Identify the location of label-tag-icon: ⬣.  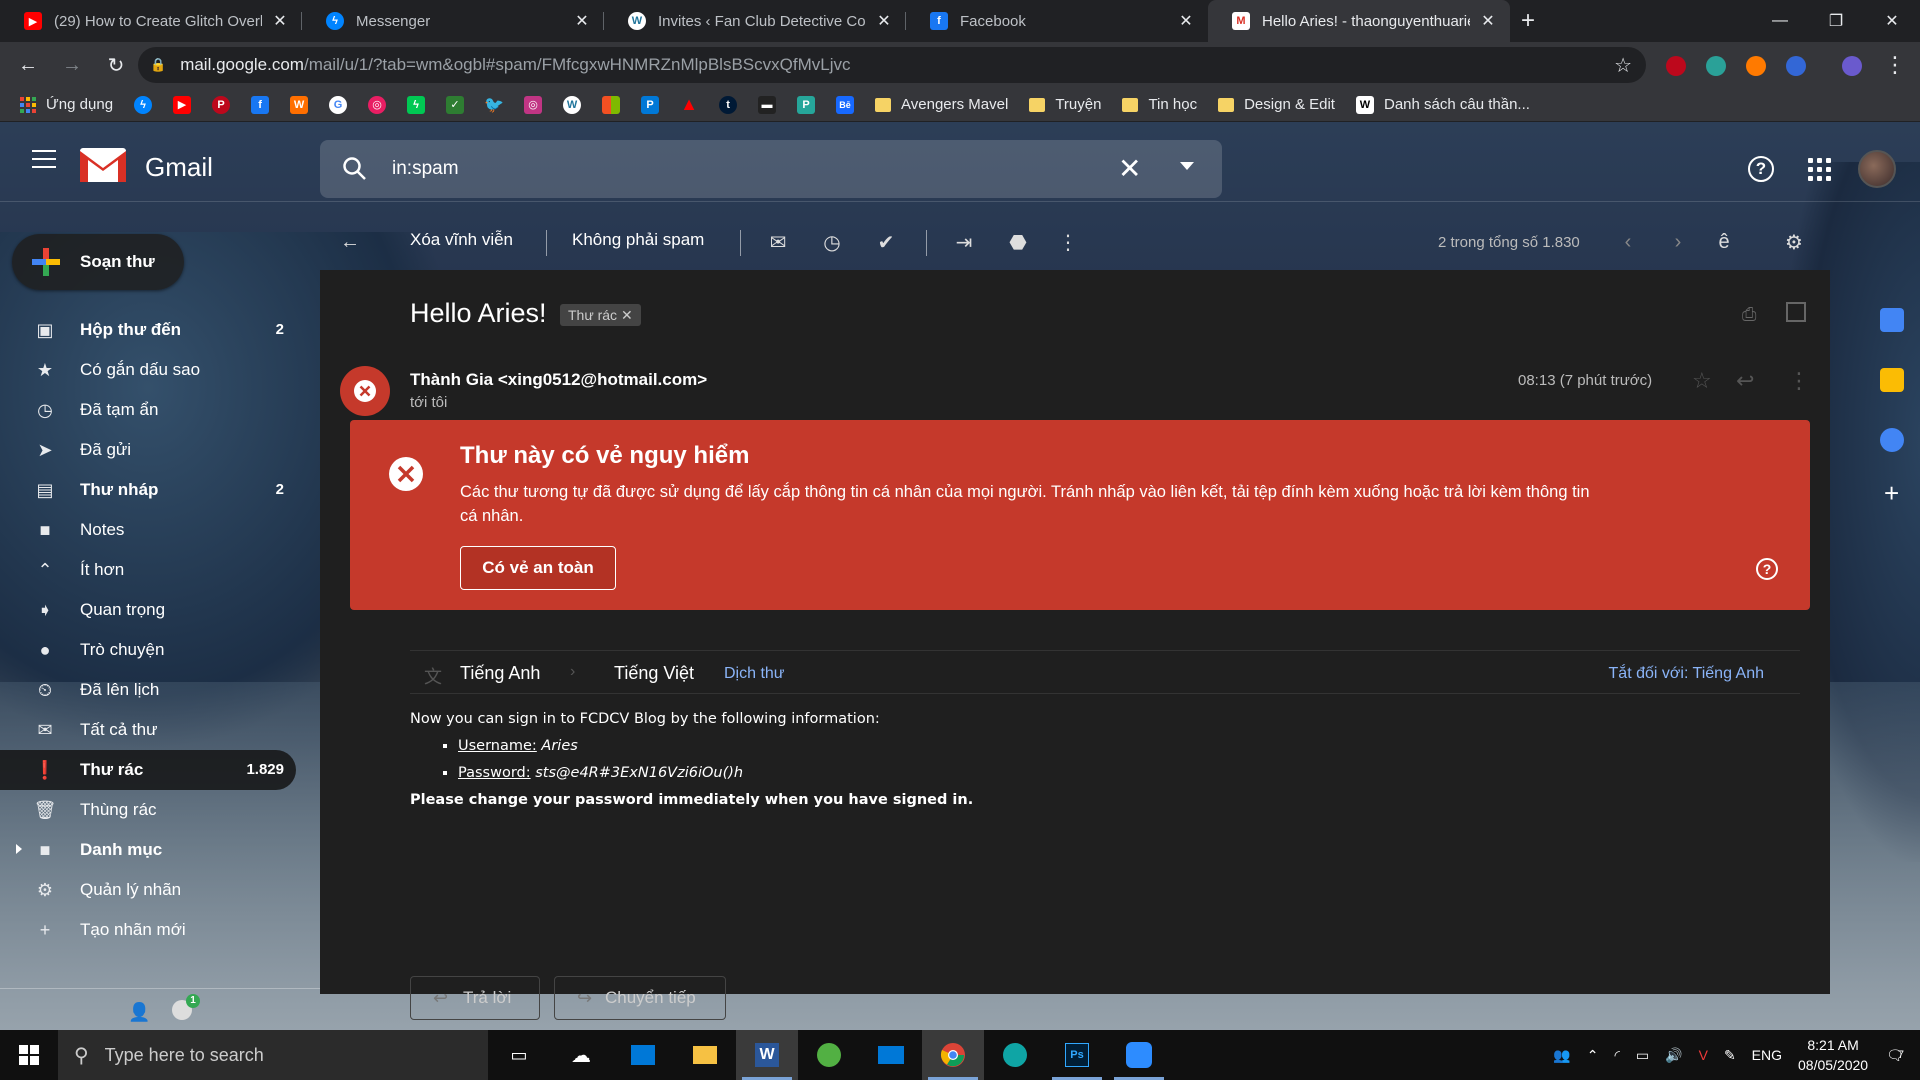
(1018, 242).